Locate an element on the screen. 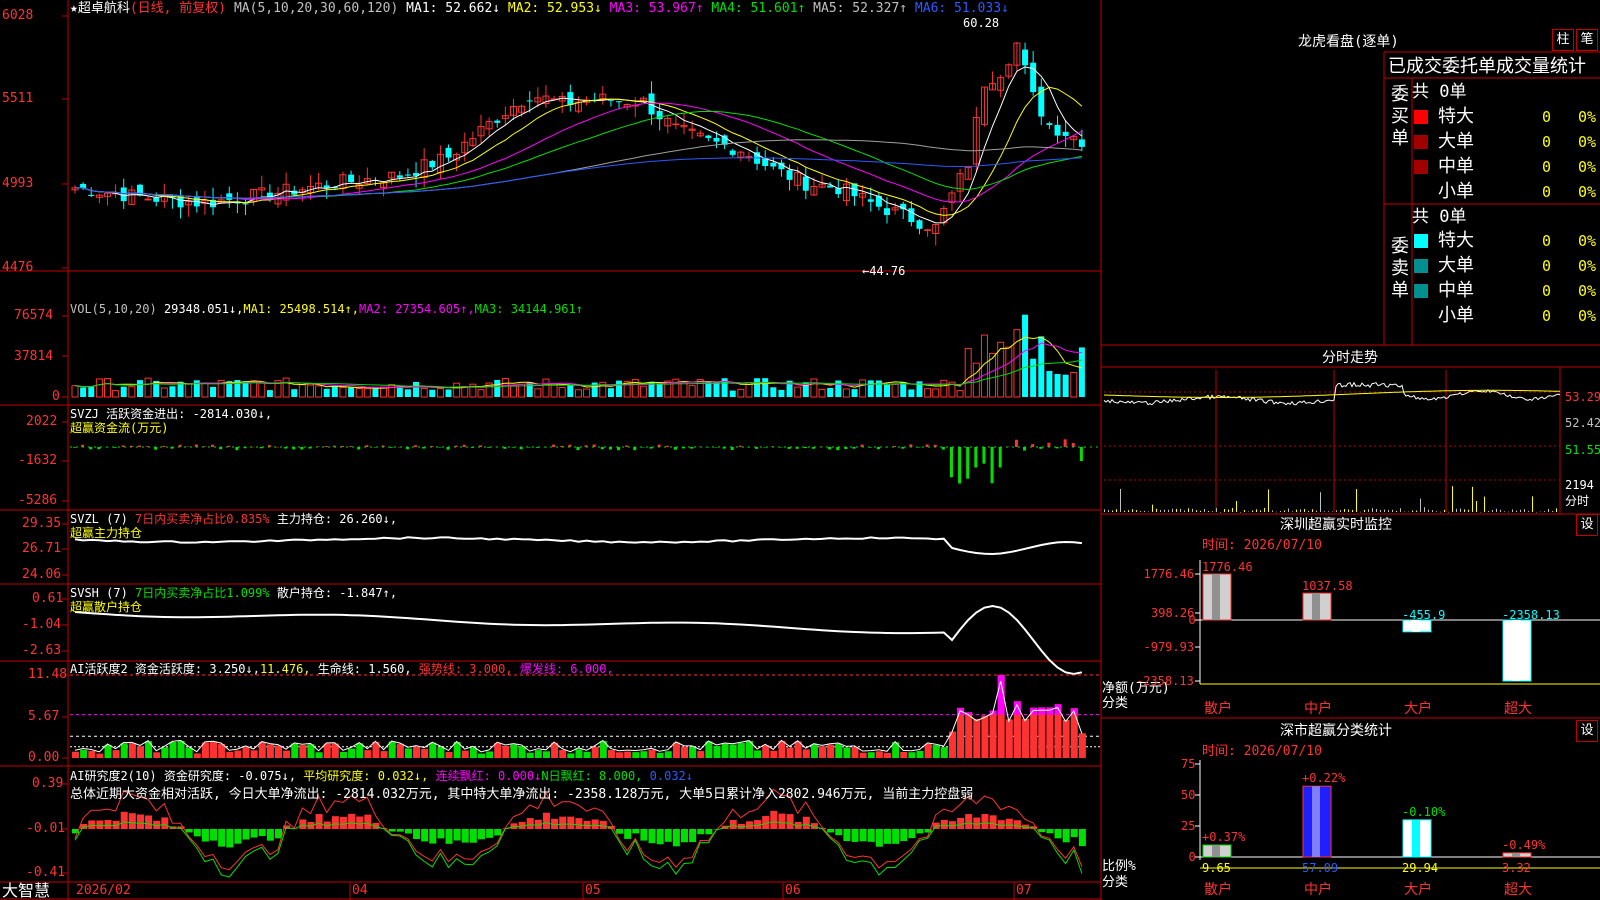  ma-label: MA(5,10,20,30,60,120) is located at coordinates (316, 8).